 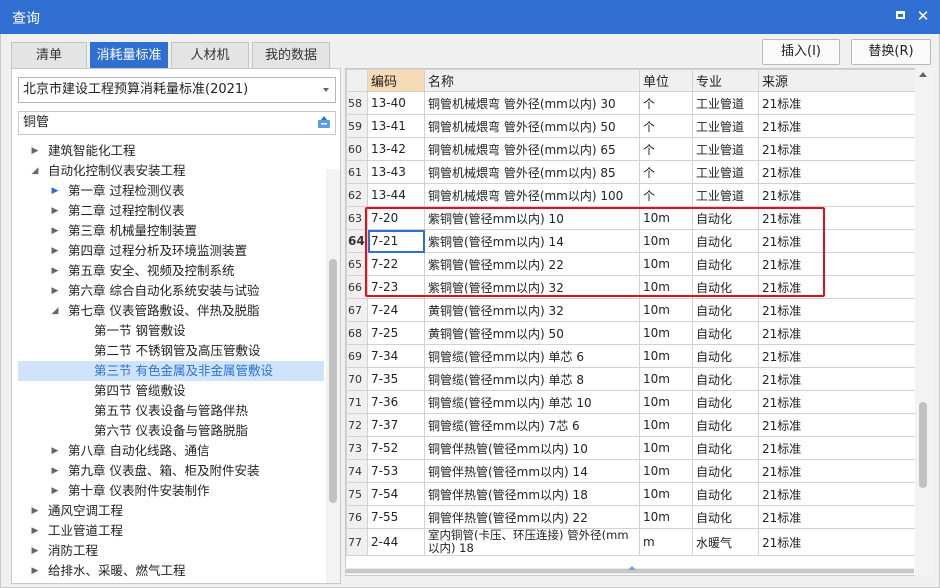 What do you see at coordinates (396, 310) in the screenshot?
I see `cell-code: 7-24` at bounding box center [396, 310].